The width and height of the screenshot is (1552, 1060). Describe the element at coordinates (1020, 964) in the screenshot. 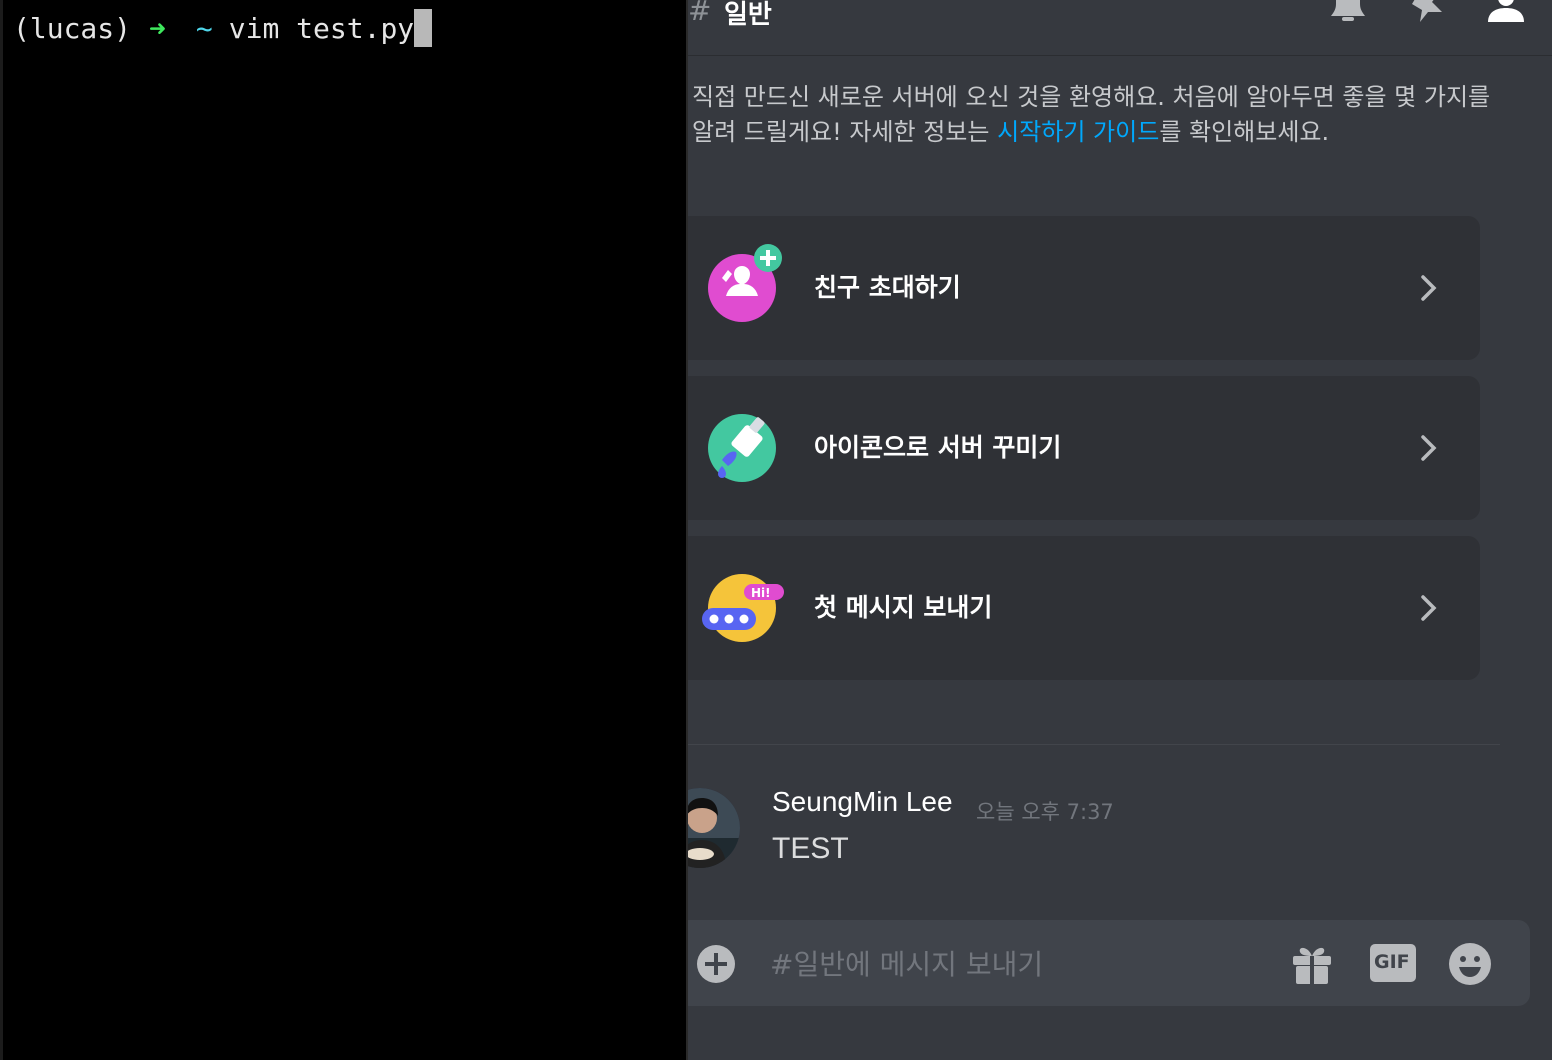

I see `message-input` at that location.